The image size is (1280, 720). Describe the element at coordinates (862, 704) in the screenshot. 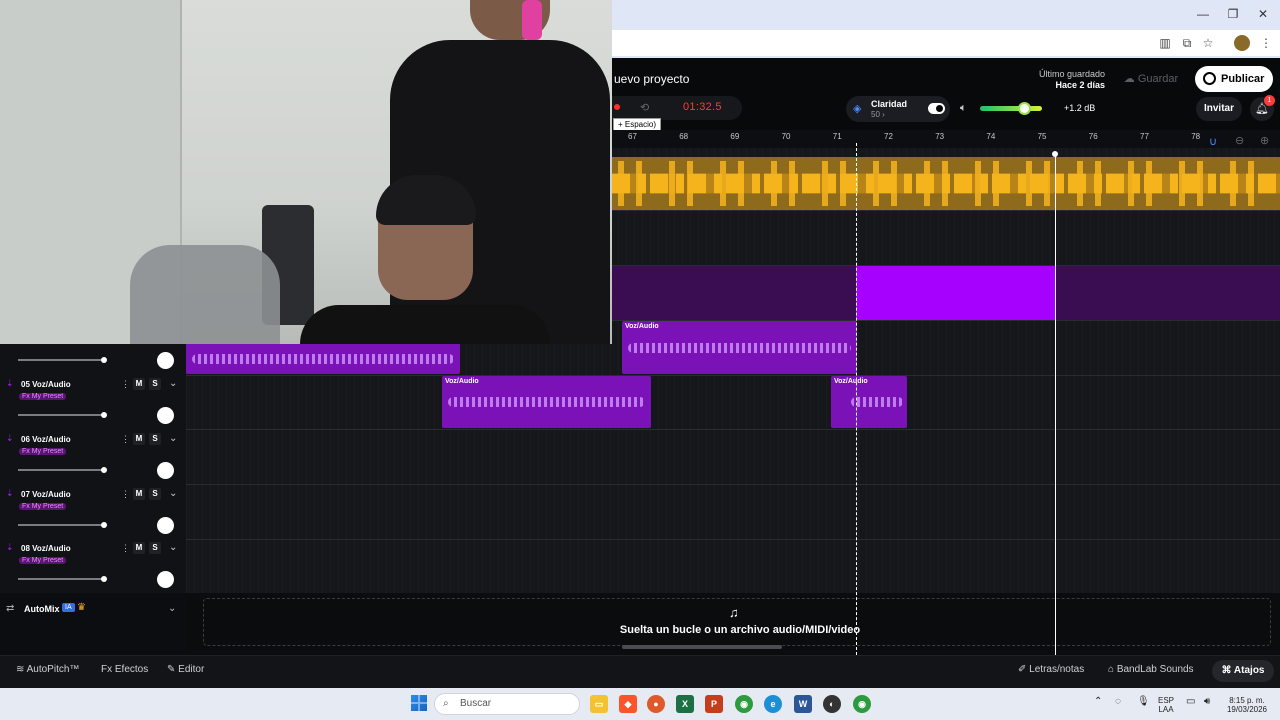

I see `chrome-profile-icon: ◉` at that location.